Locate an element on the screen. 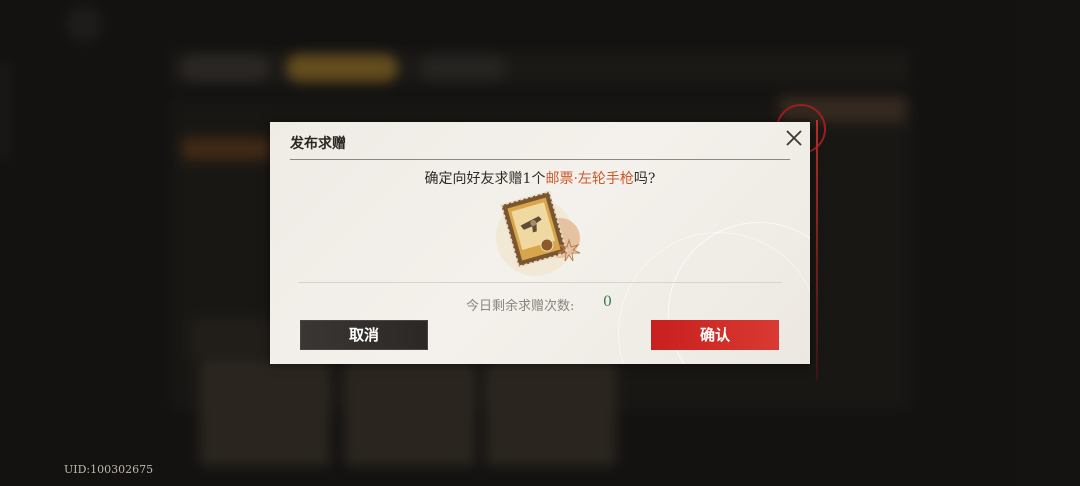  title-divider is located at coordinates (540, 159).